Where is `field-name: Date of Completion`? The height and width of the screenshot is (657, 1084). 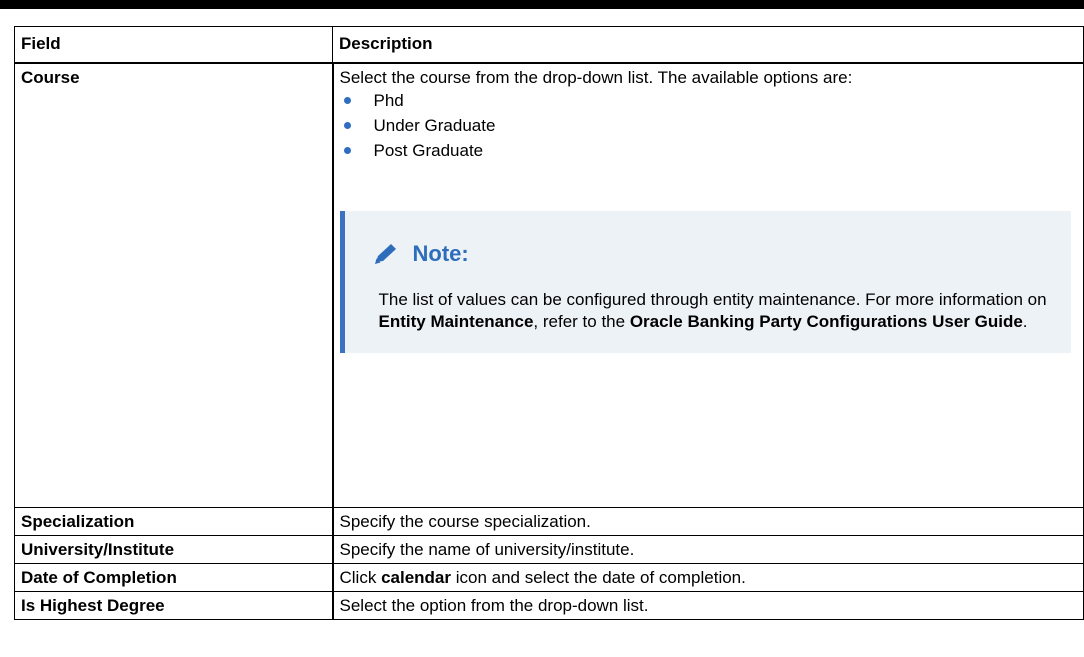
field-name: Date of Completion is located at coordinates (174, 577).